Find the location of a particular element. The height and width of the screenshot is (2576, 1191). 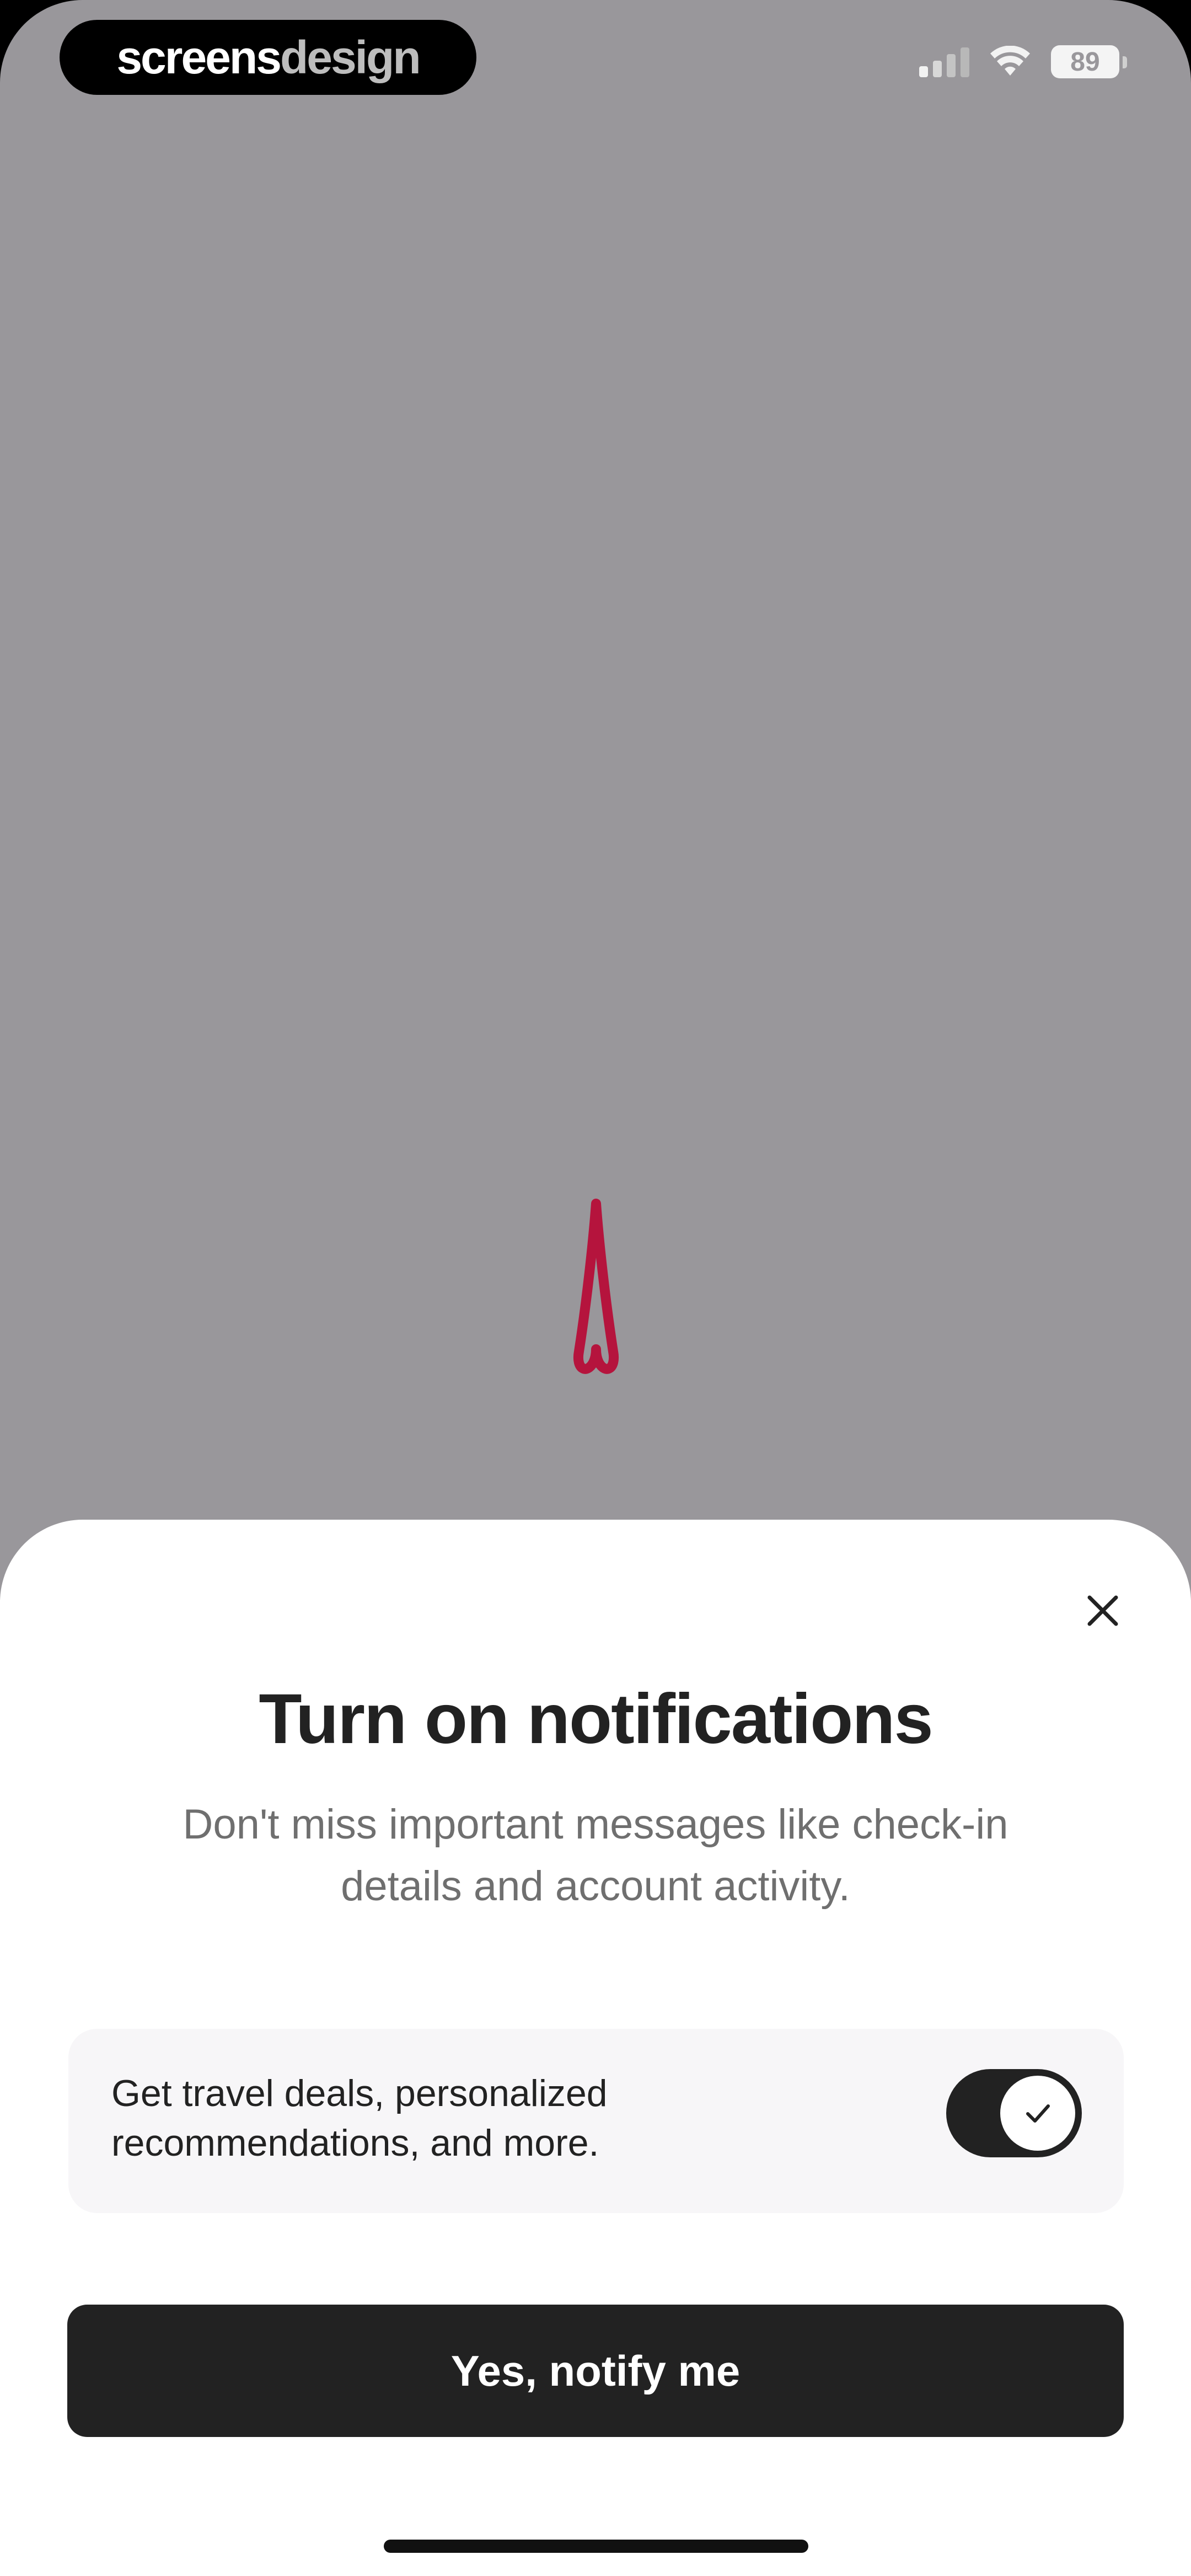

close-icon is located at coordinates (1102, 1610).